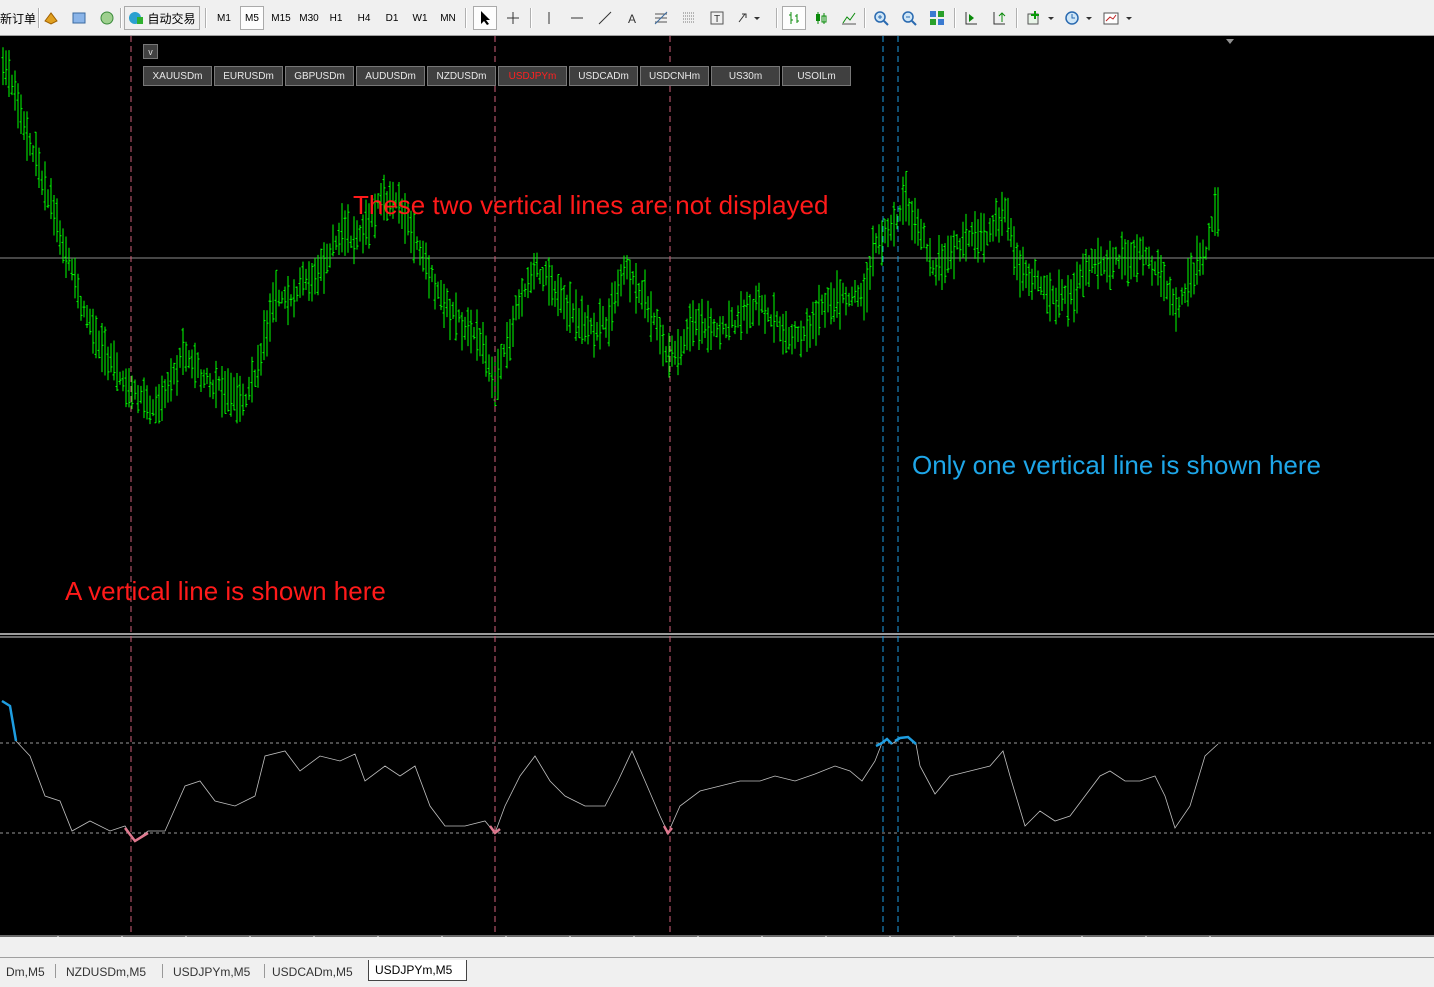 This screenshot has height=987, width=1434. Describe the element at coordinates (1118, 18) in the screenshot. I see `templates-dropdown-icon` at that location.